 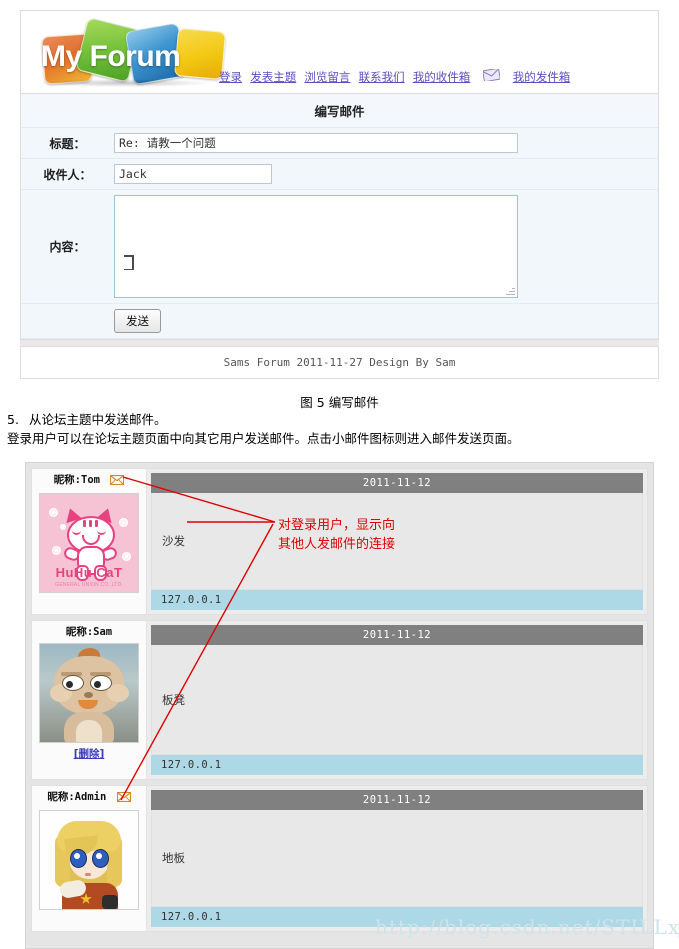 I want to click on nav-login: 登录, so click(x=230, y=77).